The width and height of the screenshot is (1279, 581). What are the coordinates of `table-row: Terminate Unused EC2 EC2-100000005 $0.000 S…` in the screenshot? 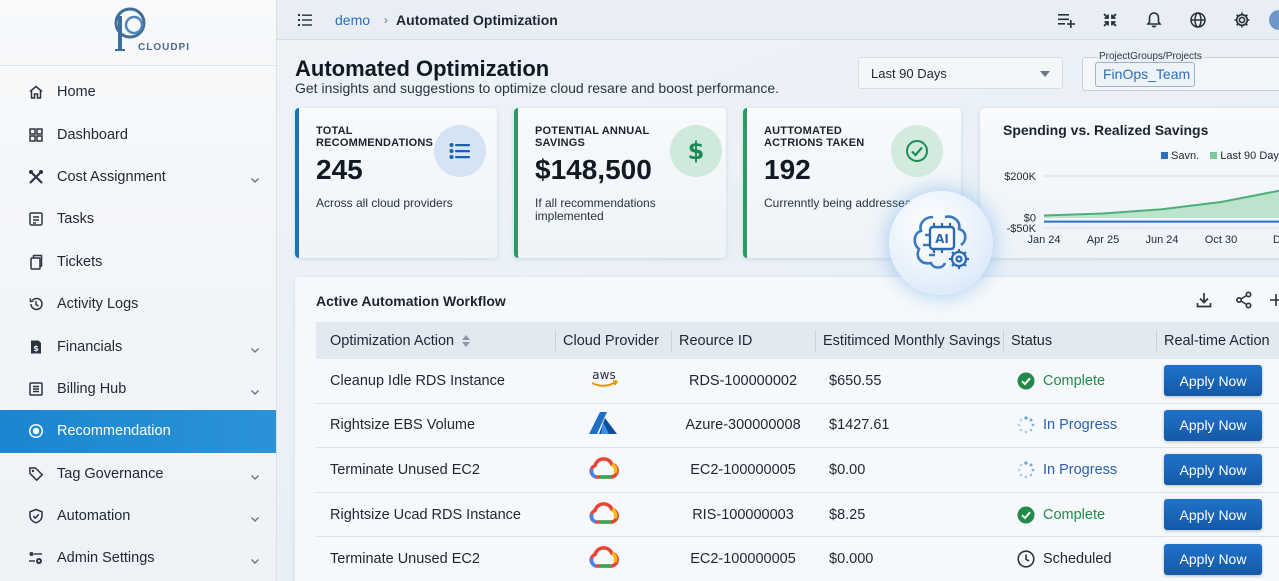 It's located at (797, 559).